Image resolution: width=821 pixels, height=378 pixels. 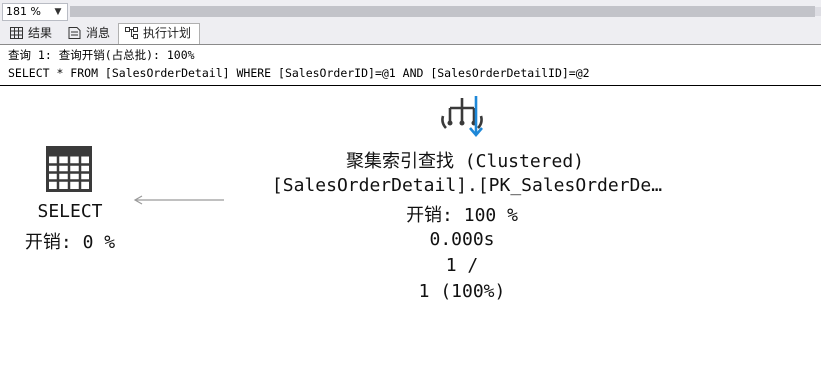 I want to click on select-node-label: SELECT, so click(x=70, y=211).